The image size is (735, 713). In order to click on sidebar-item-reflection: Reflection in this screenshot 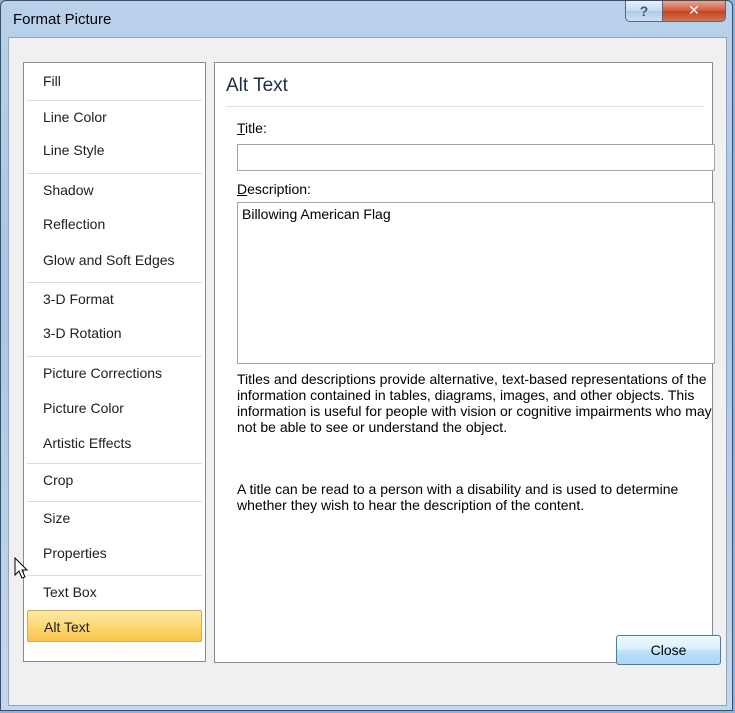, I will do `click(114, 224)`.